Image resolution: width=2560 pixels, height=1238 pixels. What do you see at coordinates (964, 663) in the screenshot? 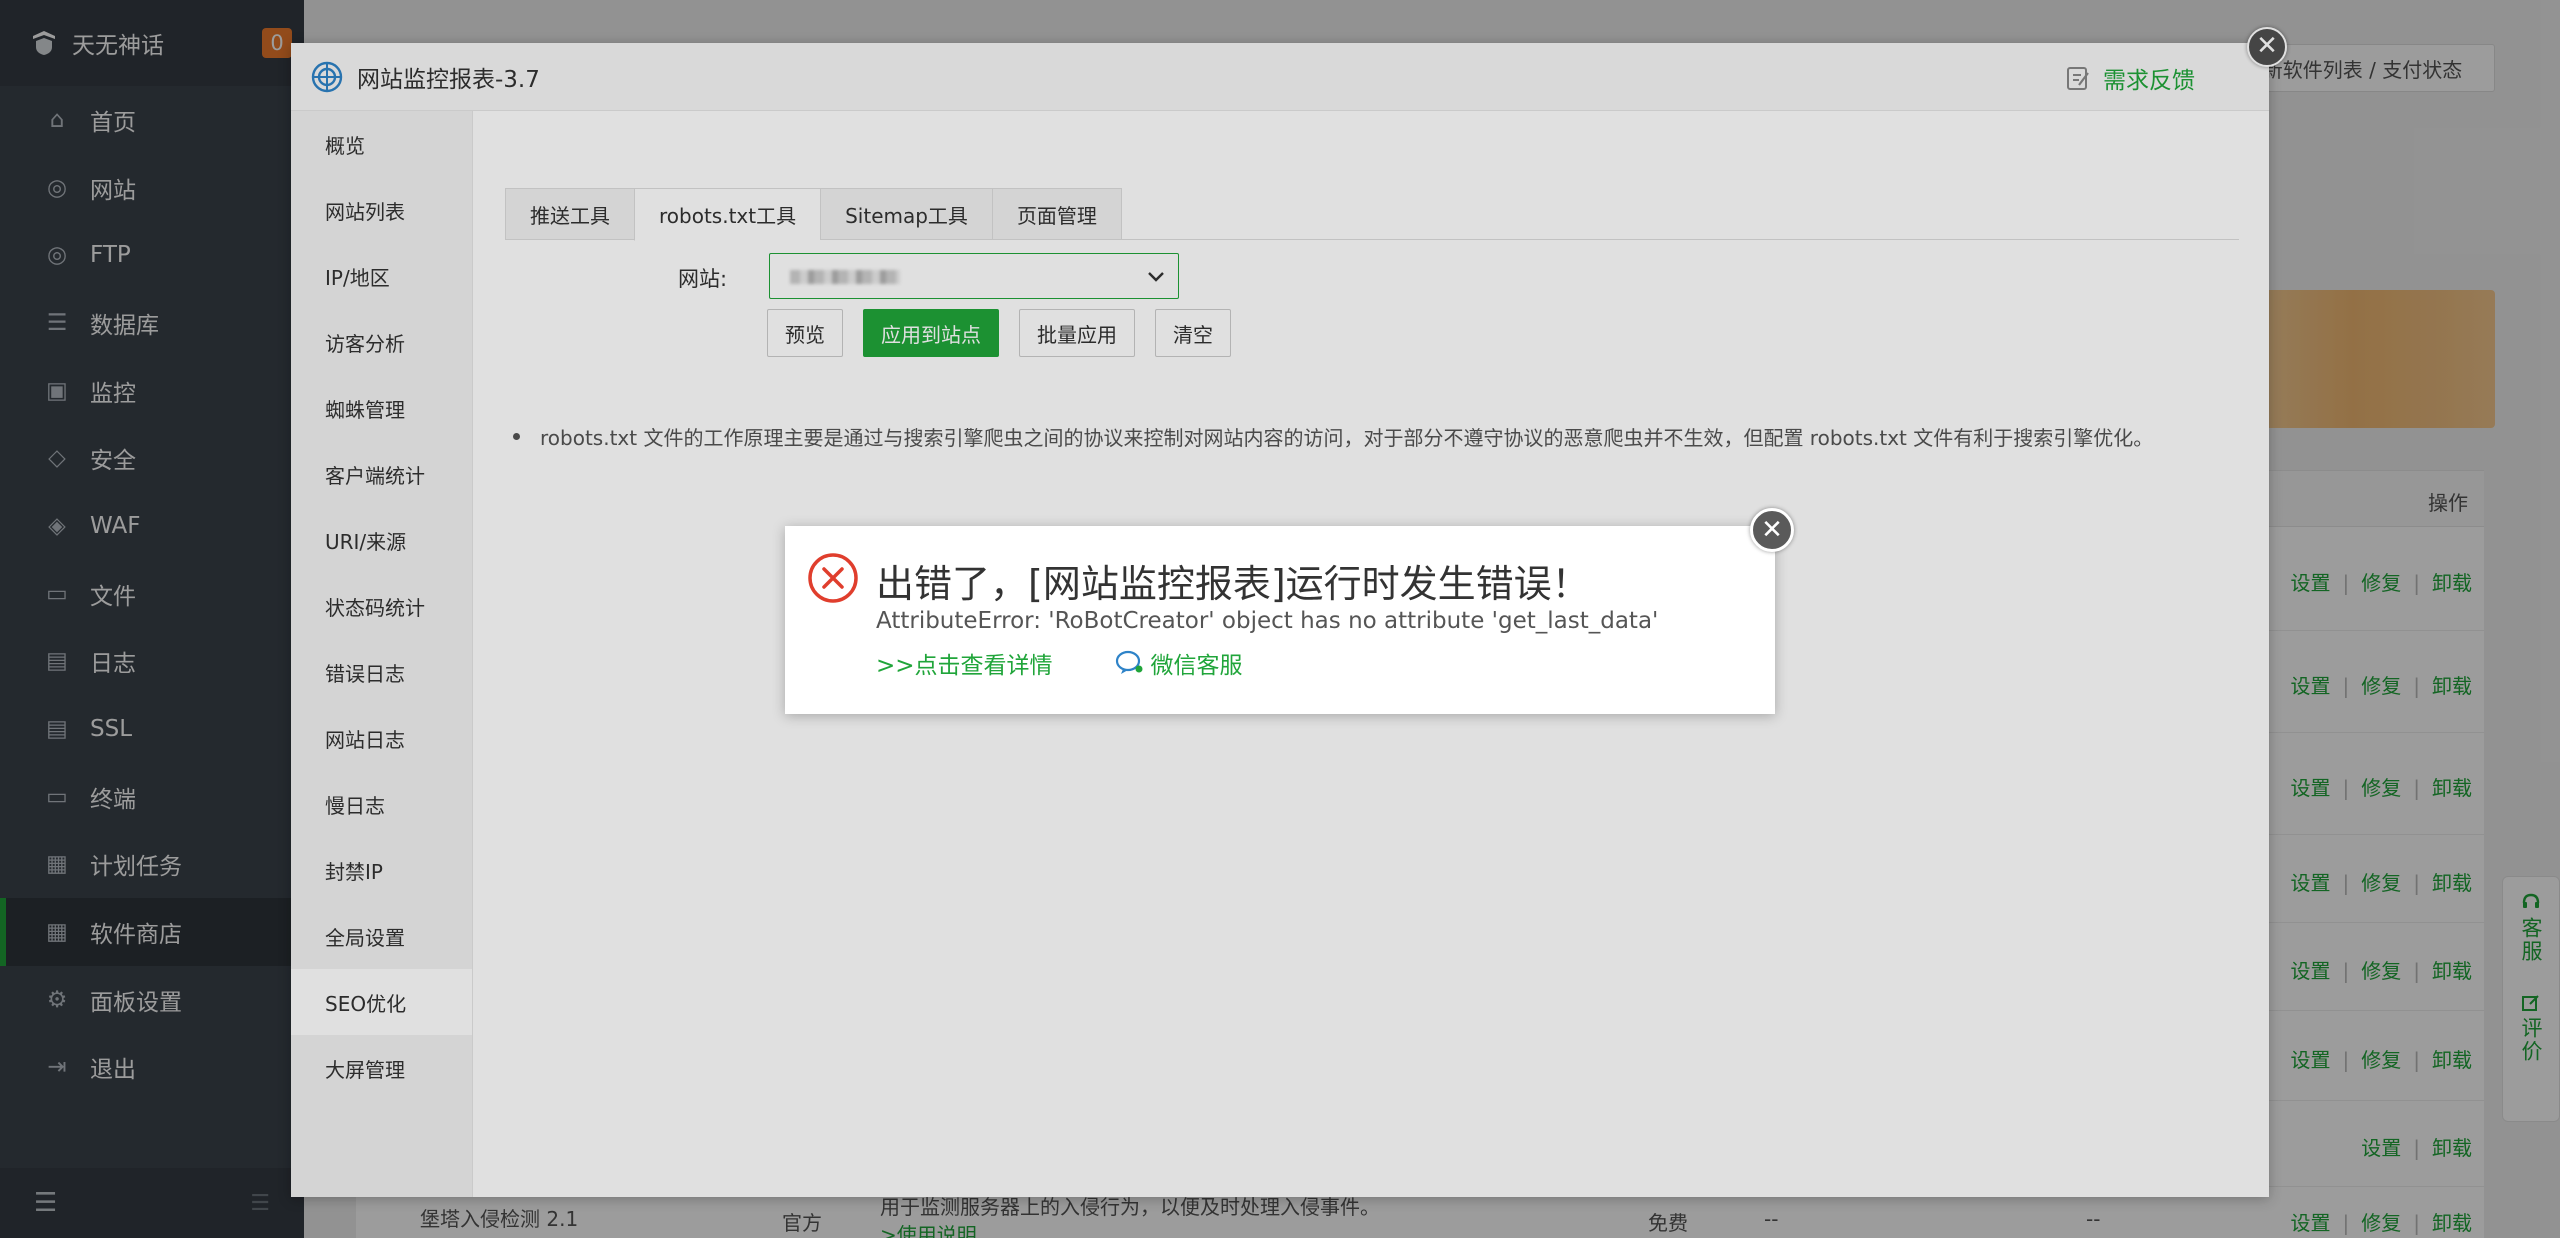
I see `view-details-link: >>点击查看详情` at bounding box center [964, 663].